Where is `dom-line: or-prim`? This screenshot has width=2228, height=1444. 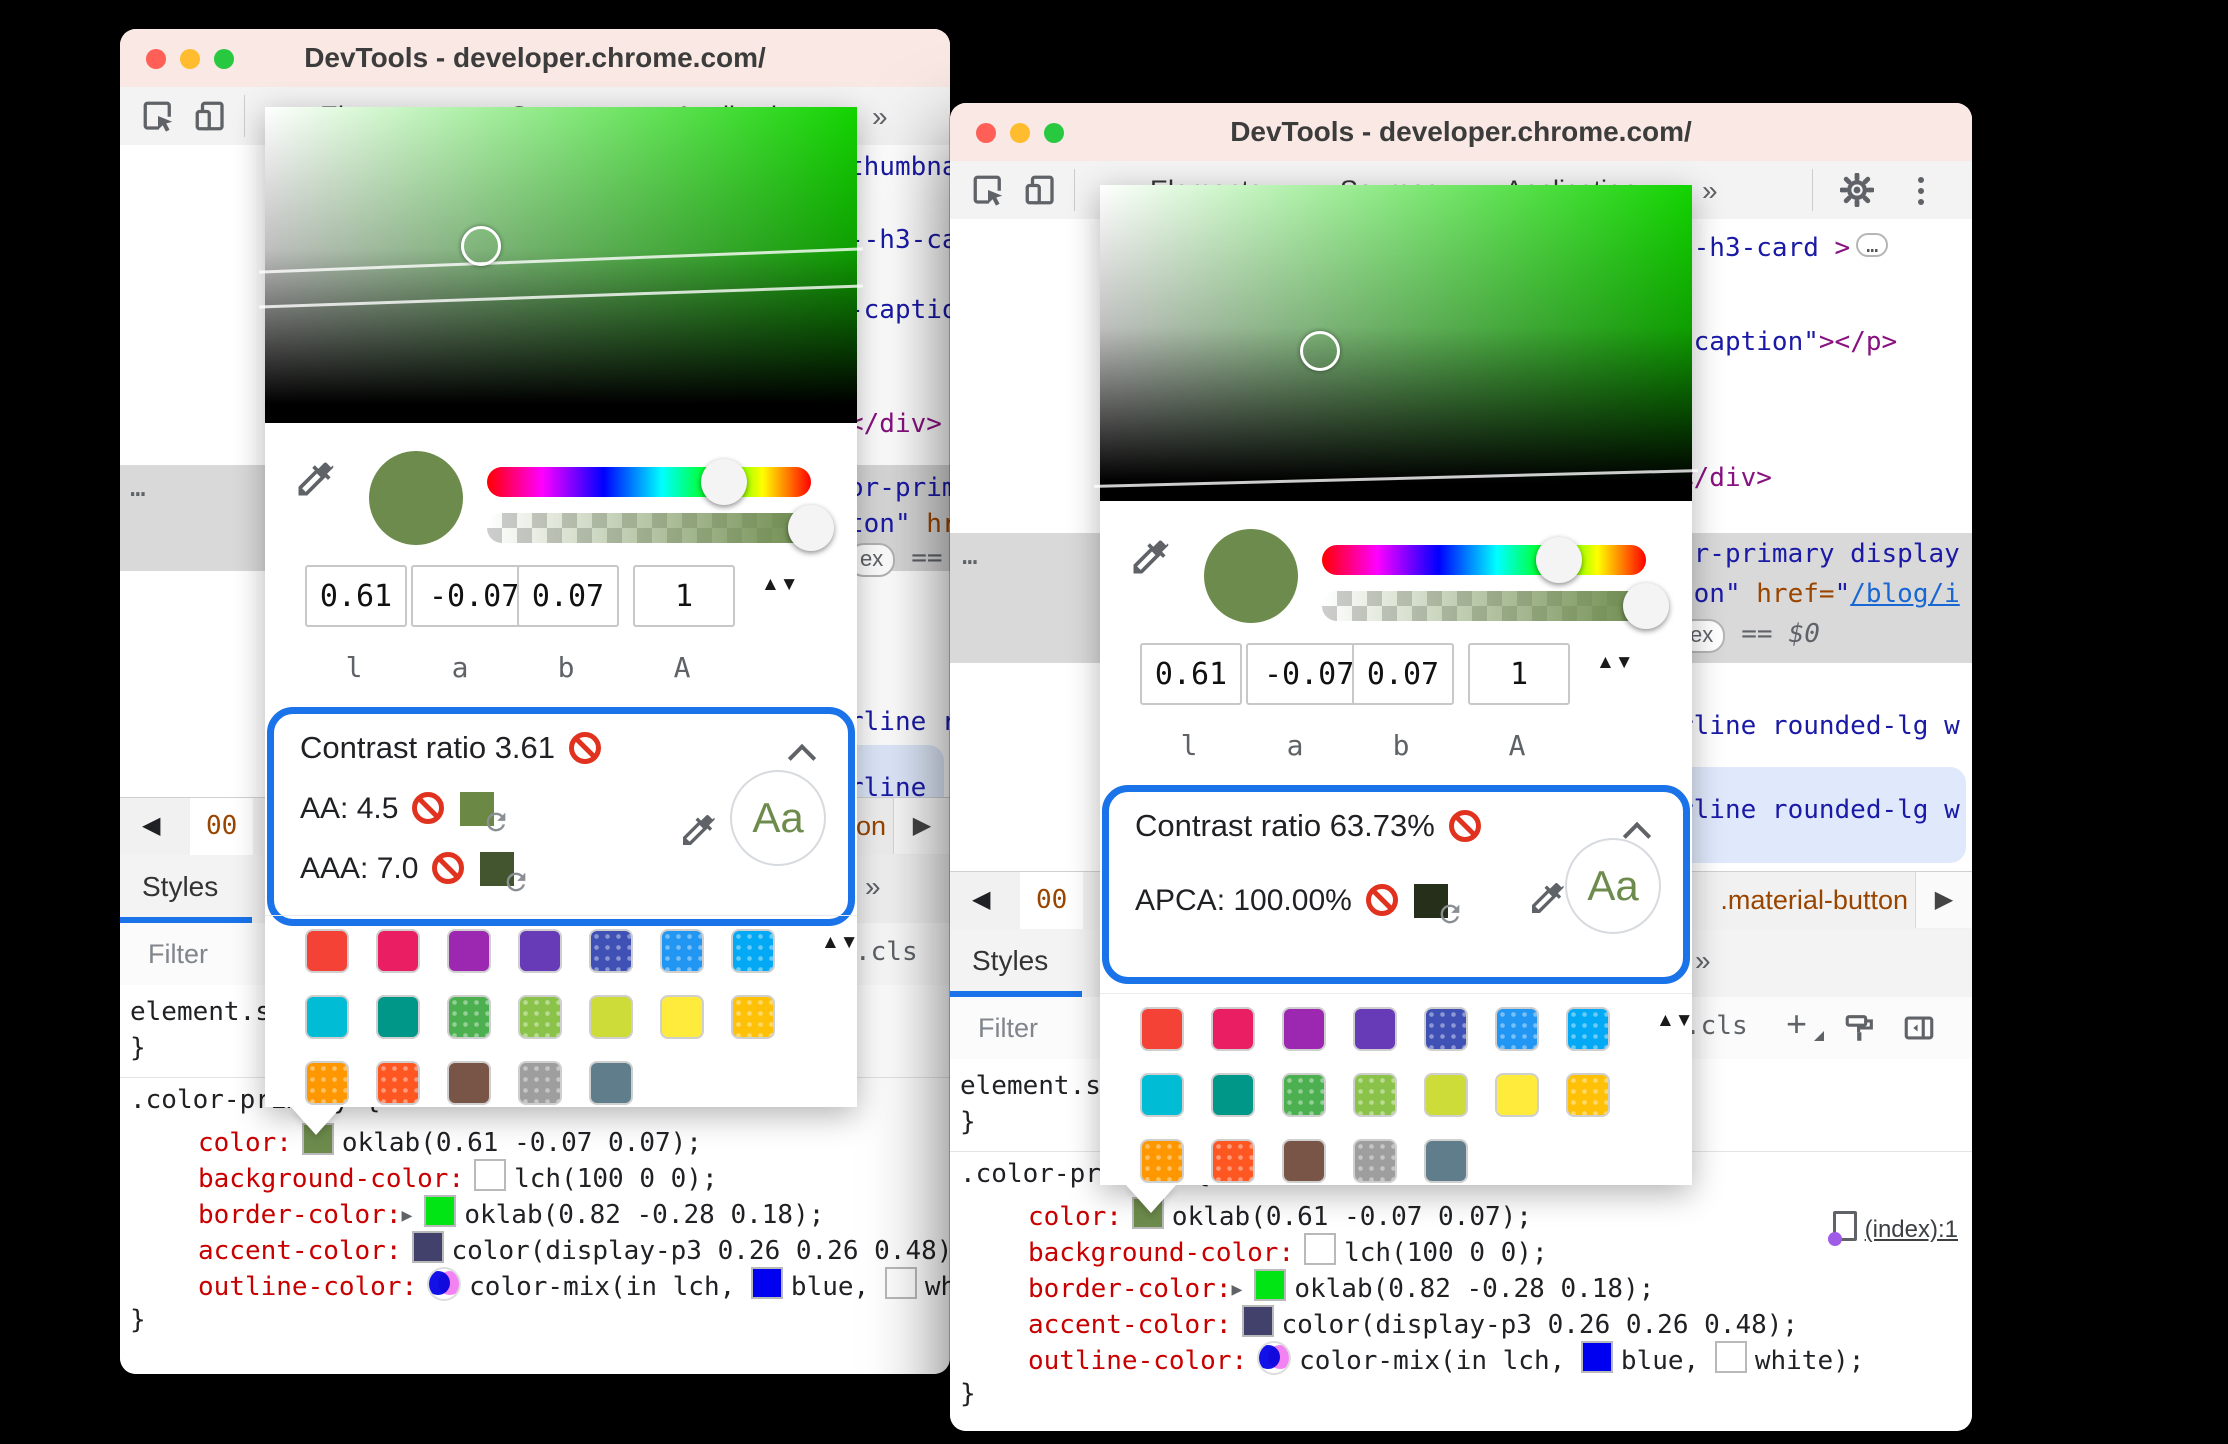
dom-line: or-prim is located at coordinates (899, 488).